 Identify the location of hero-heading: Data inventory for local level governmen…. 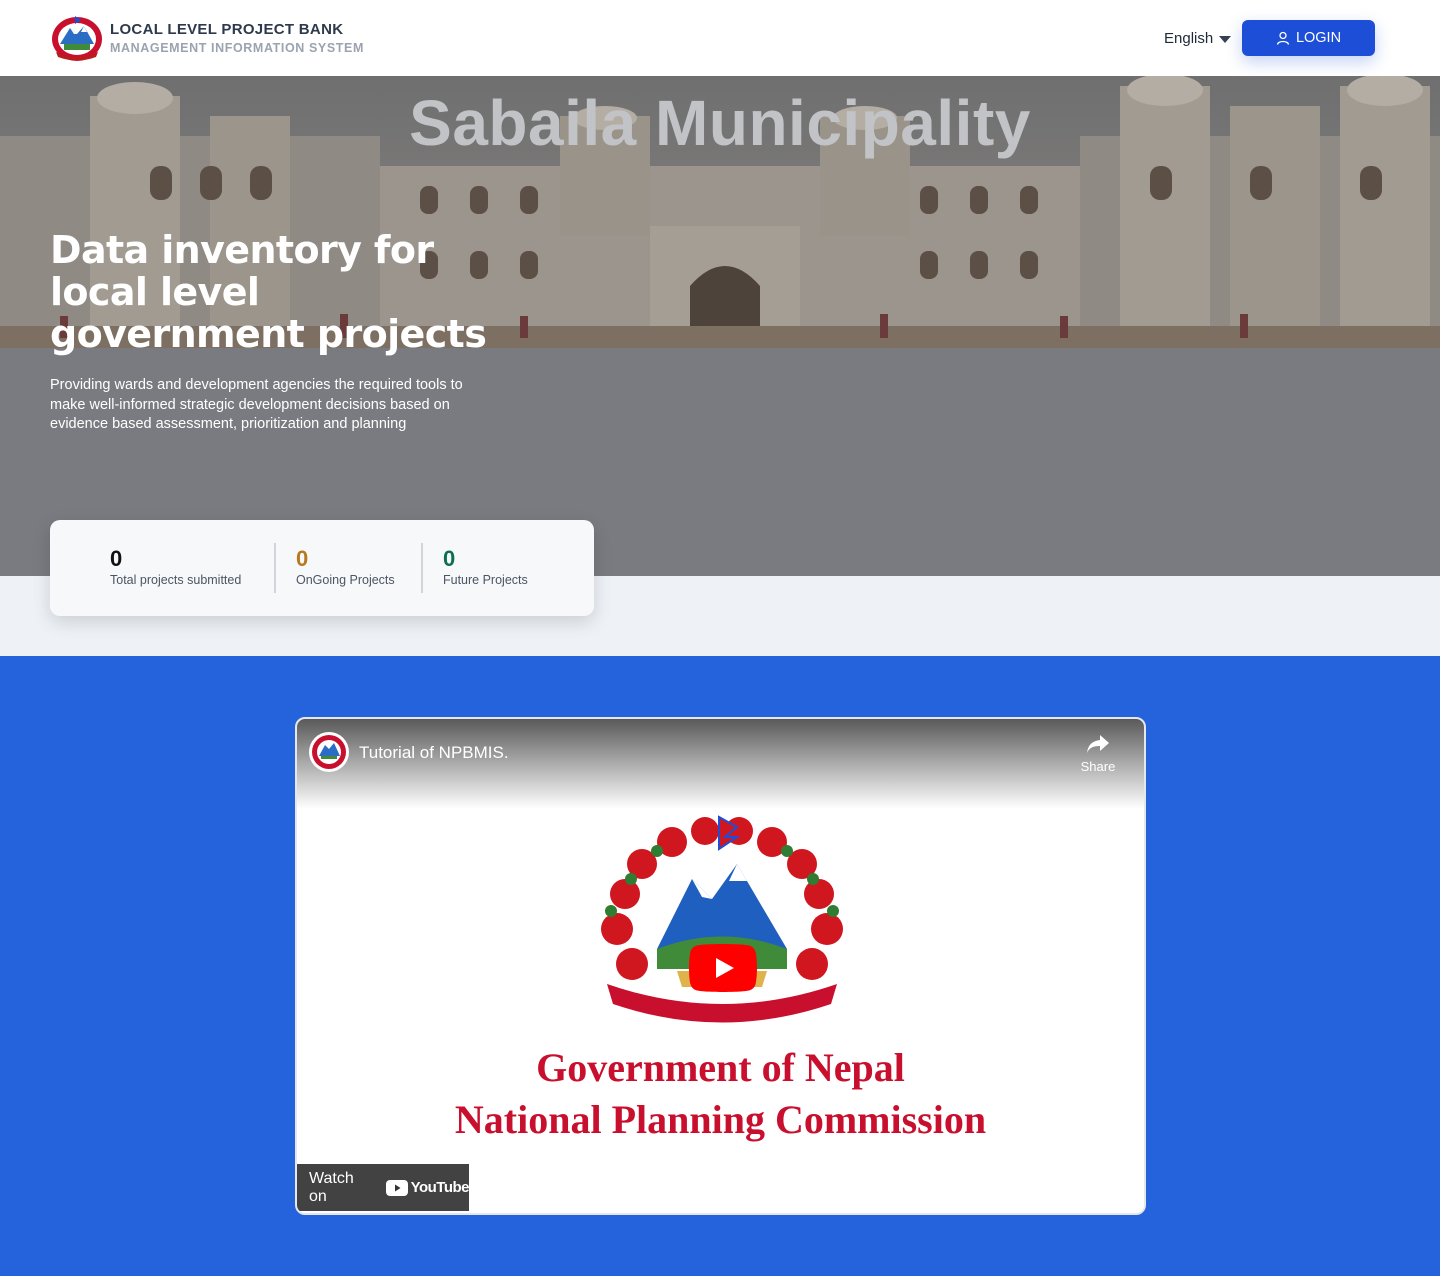
(268, 292).